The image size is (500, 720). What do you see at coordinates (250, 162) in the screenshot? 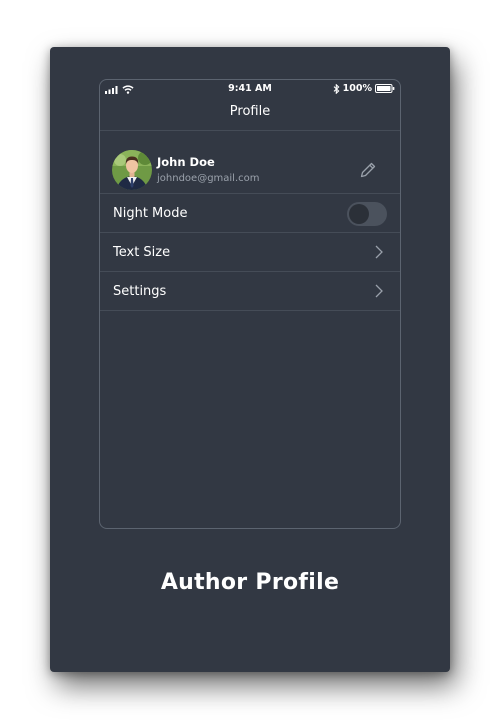
I see `profile-header: John Doe johndoe@gmail.com` at bounding box center [250, 162].